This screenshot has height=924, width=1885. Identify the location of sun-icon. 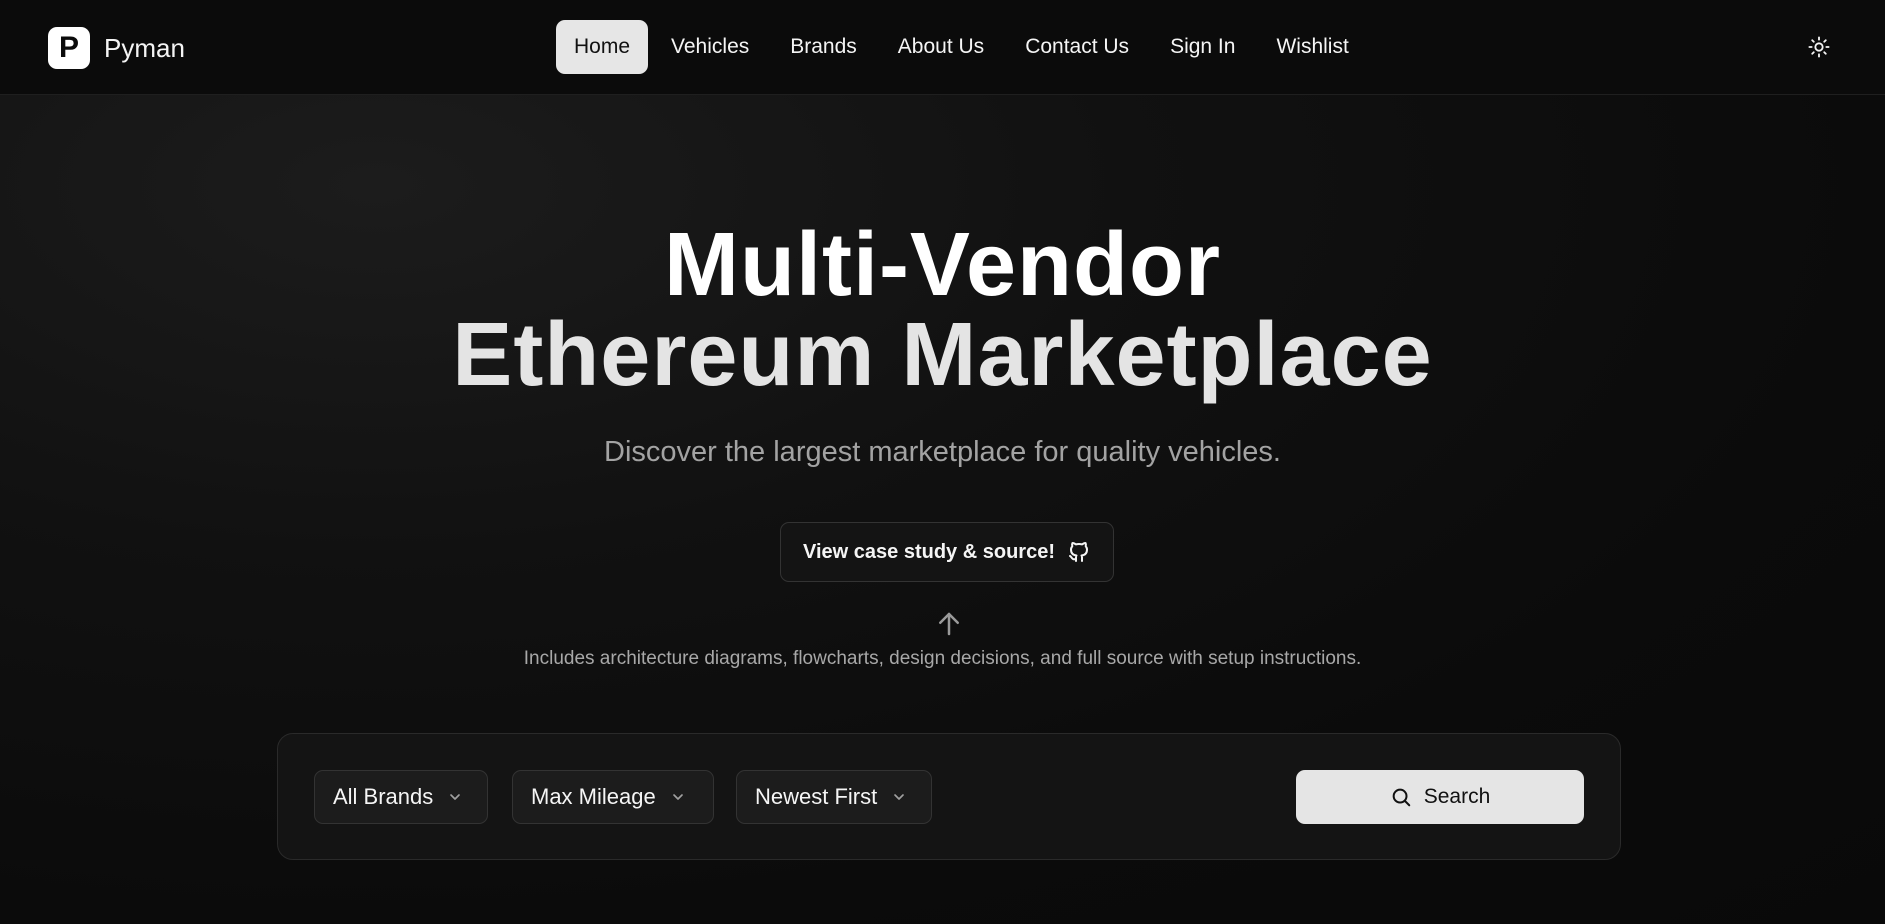
(1819, 47).